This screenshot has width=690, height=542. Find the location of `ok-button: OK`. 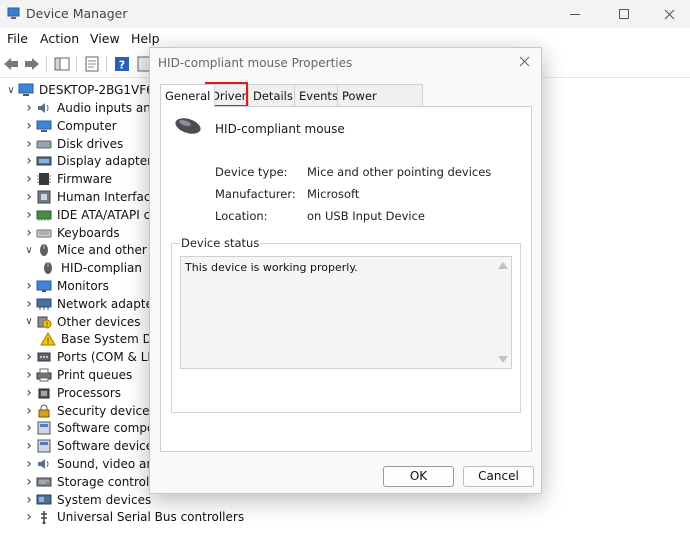

ok-button: OK is located at coordinates (418, 476).